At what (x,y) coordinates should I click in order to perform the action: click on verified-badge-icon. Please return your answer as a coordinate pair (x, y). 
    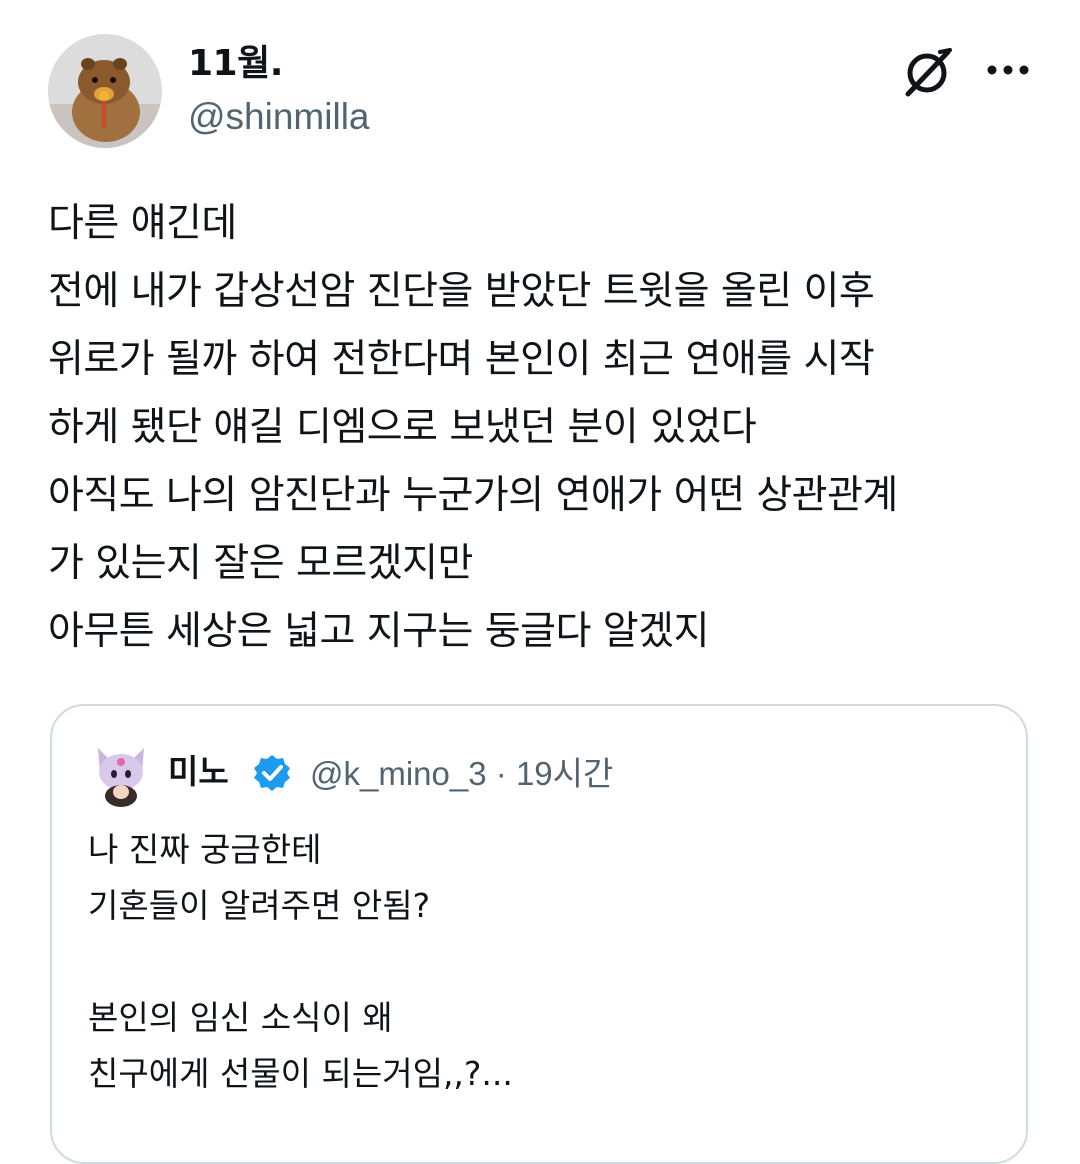
    Looking at the image, I should click on (272, 773).